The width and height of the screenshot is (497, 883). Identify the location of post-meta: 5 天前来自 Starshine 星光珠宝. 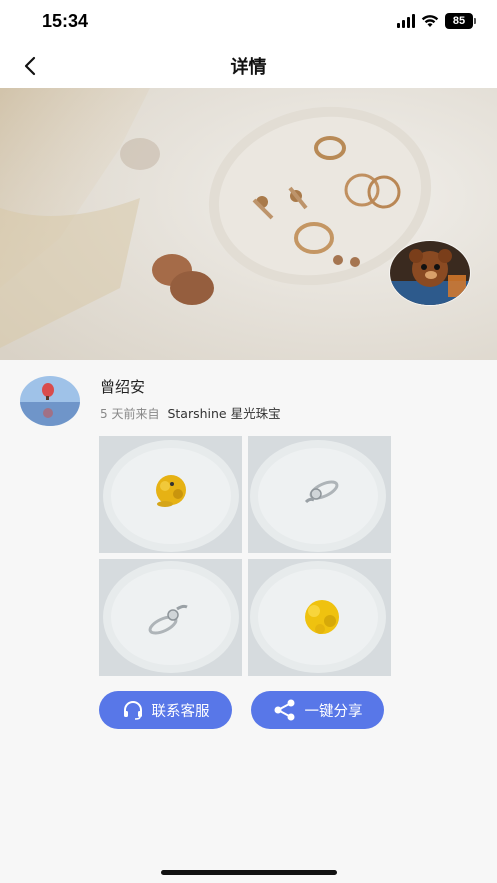
(190, 412).